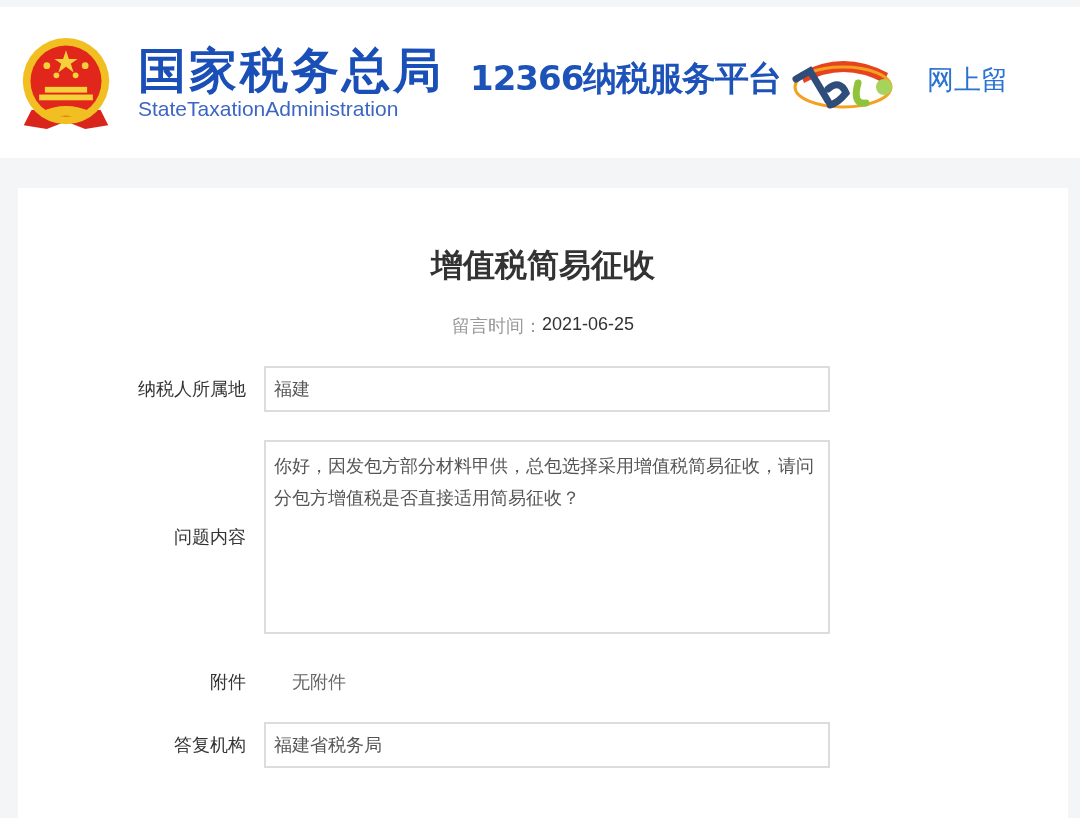  What do you see at coordinates (626, 78) in the screenshot?
I see `platform-name: 12366纳税服务平台` at bounding box center [626, 78].